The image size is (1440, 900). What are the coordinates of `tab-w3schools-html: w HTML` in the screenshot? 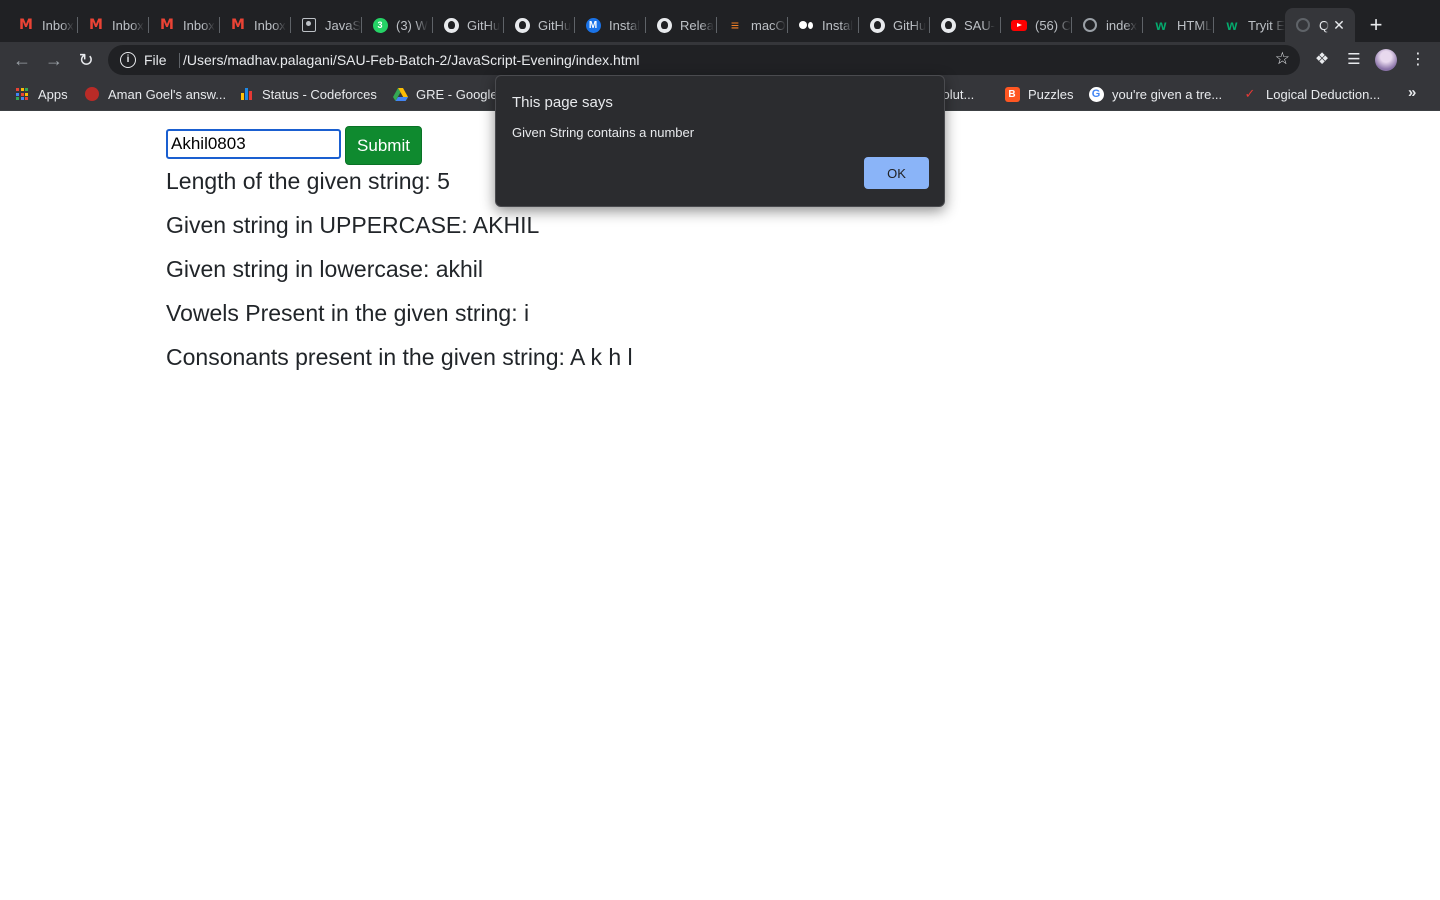 It's located at (1178, 25).